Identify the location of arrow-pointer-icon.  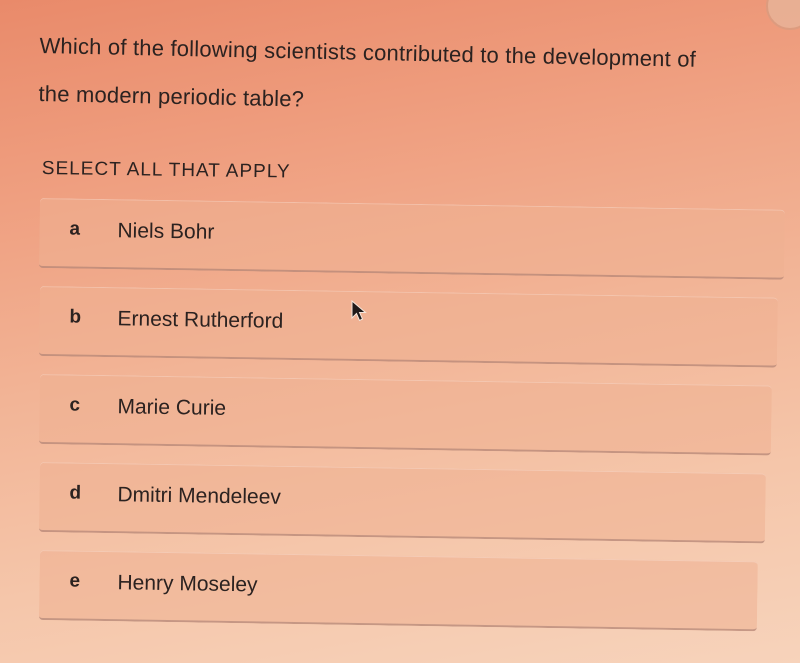
(359, 311).